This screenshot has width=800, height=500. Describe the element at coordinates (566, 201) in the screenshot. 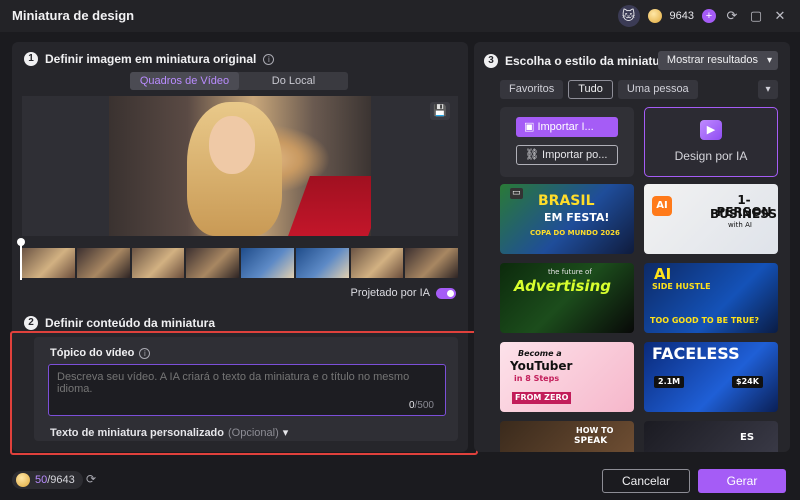

I see `template-line1: BRASIL` at that location.